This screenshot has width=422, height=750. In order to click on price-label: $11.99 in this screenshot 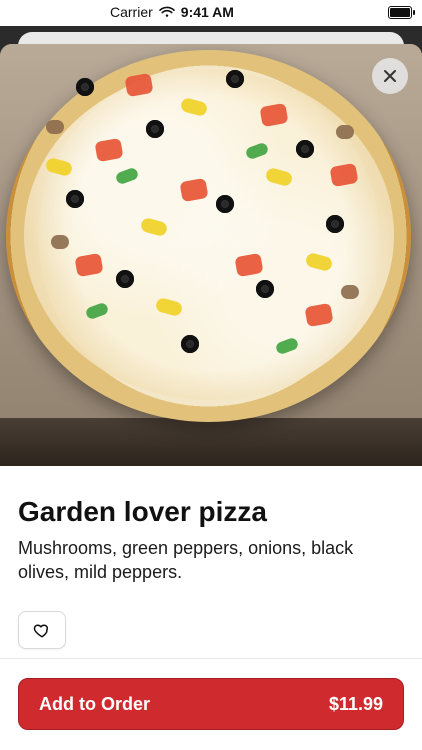, I will do `click(355, 703)`.